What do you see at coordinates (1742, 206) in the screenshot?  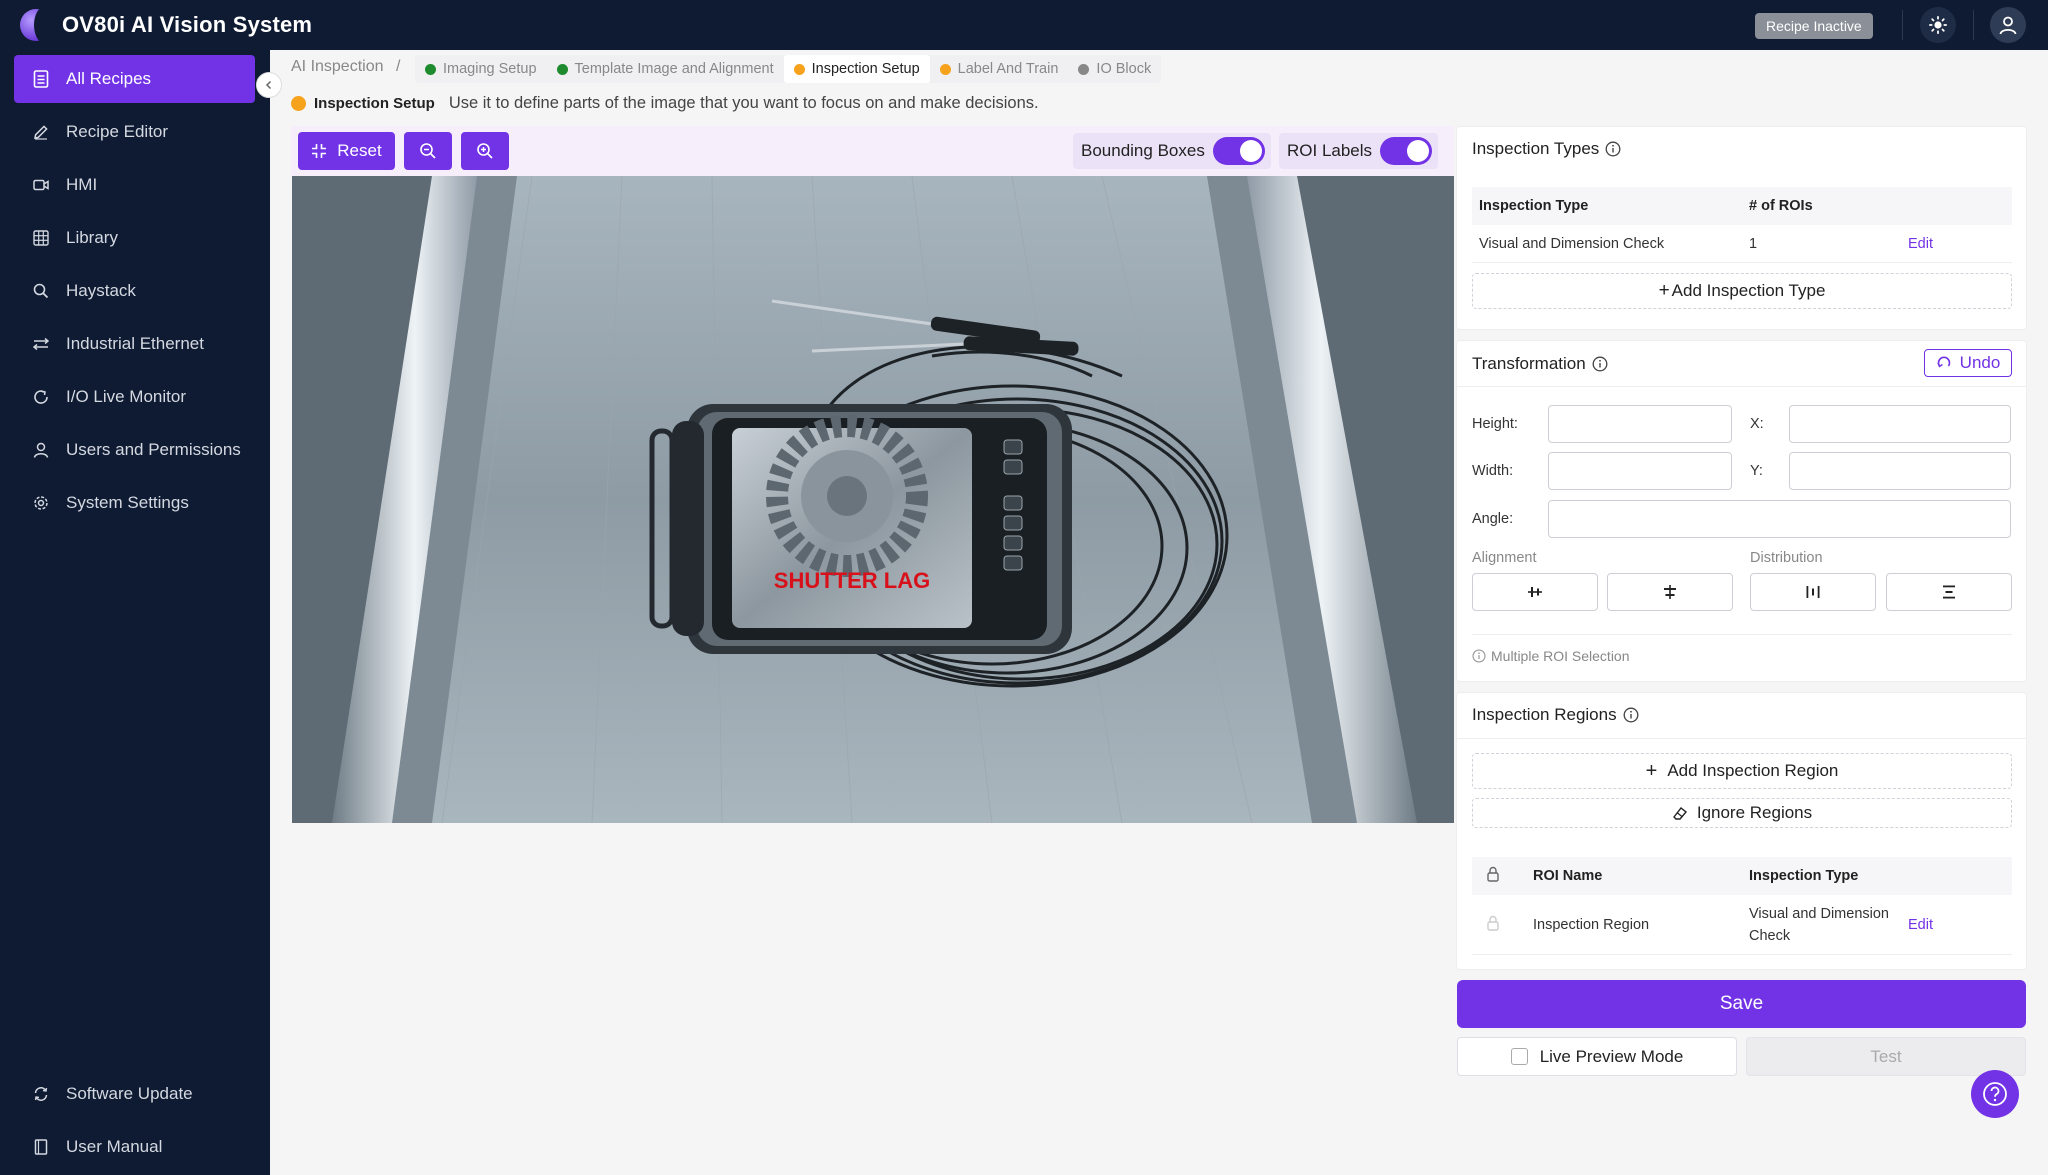 I see `table-header: Inspection Type # of ROIs` at bounding box center [1742, 206].